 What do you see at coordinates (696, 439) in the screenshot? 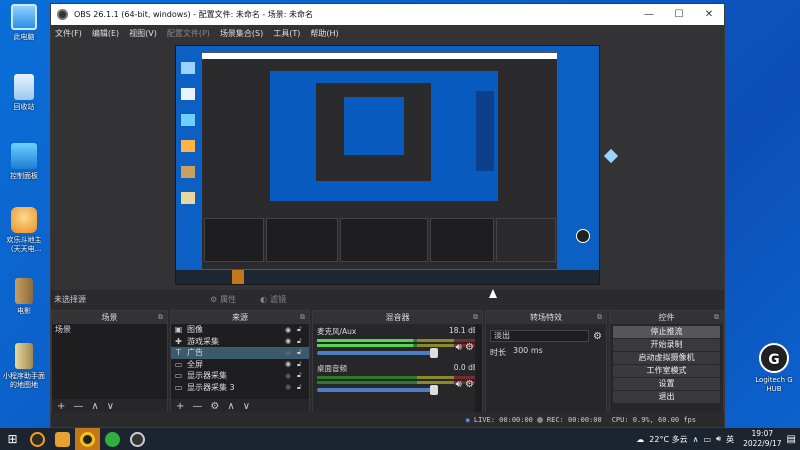
I see `chevron-up-icon: ∧` at bounding box center [696, 439].